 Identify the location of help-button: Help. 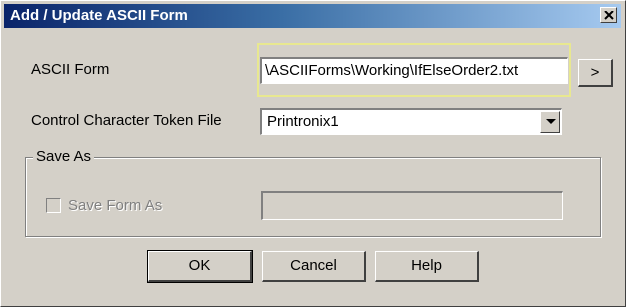
(427, 266).